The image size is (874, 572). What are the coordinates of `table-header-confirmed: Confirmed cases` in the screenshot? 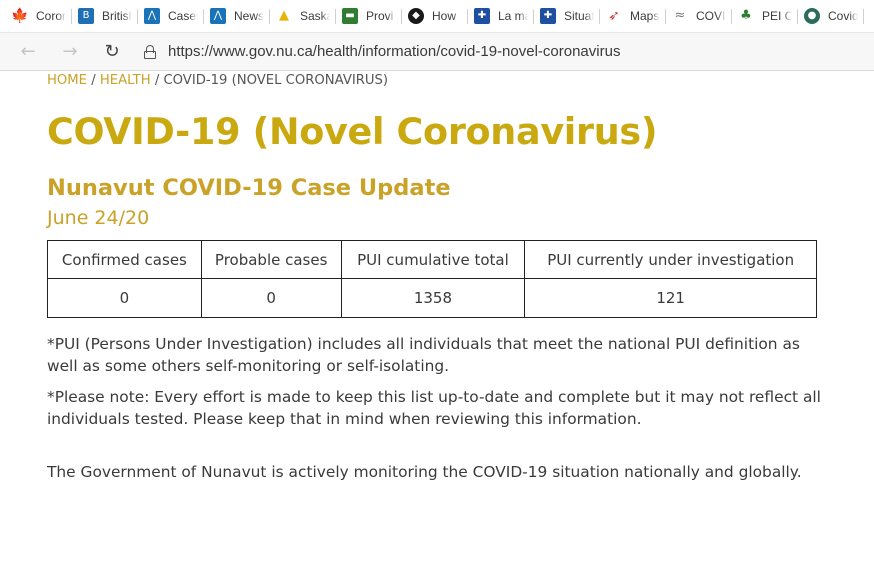 It's located at (124, 259).